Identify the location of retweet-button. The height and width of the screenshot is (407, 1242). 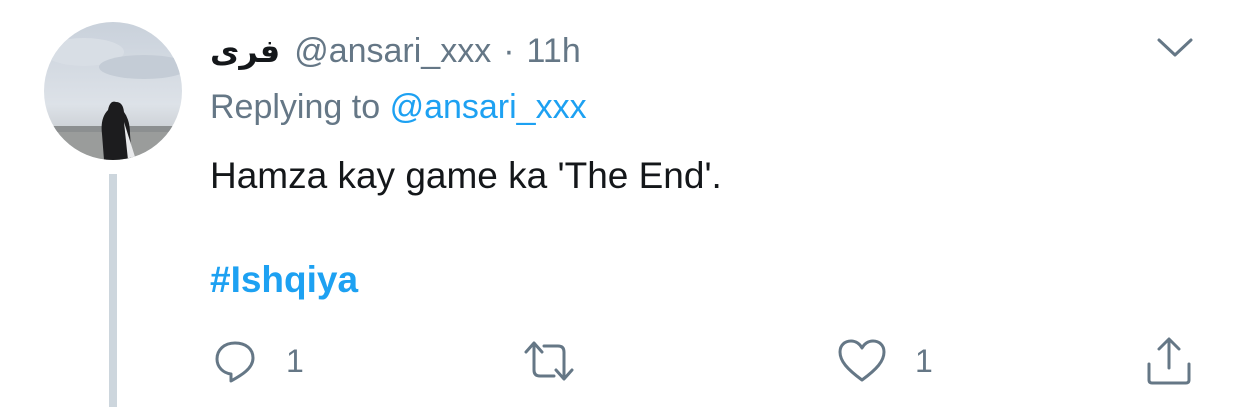
(563, 361).